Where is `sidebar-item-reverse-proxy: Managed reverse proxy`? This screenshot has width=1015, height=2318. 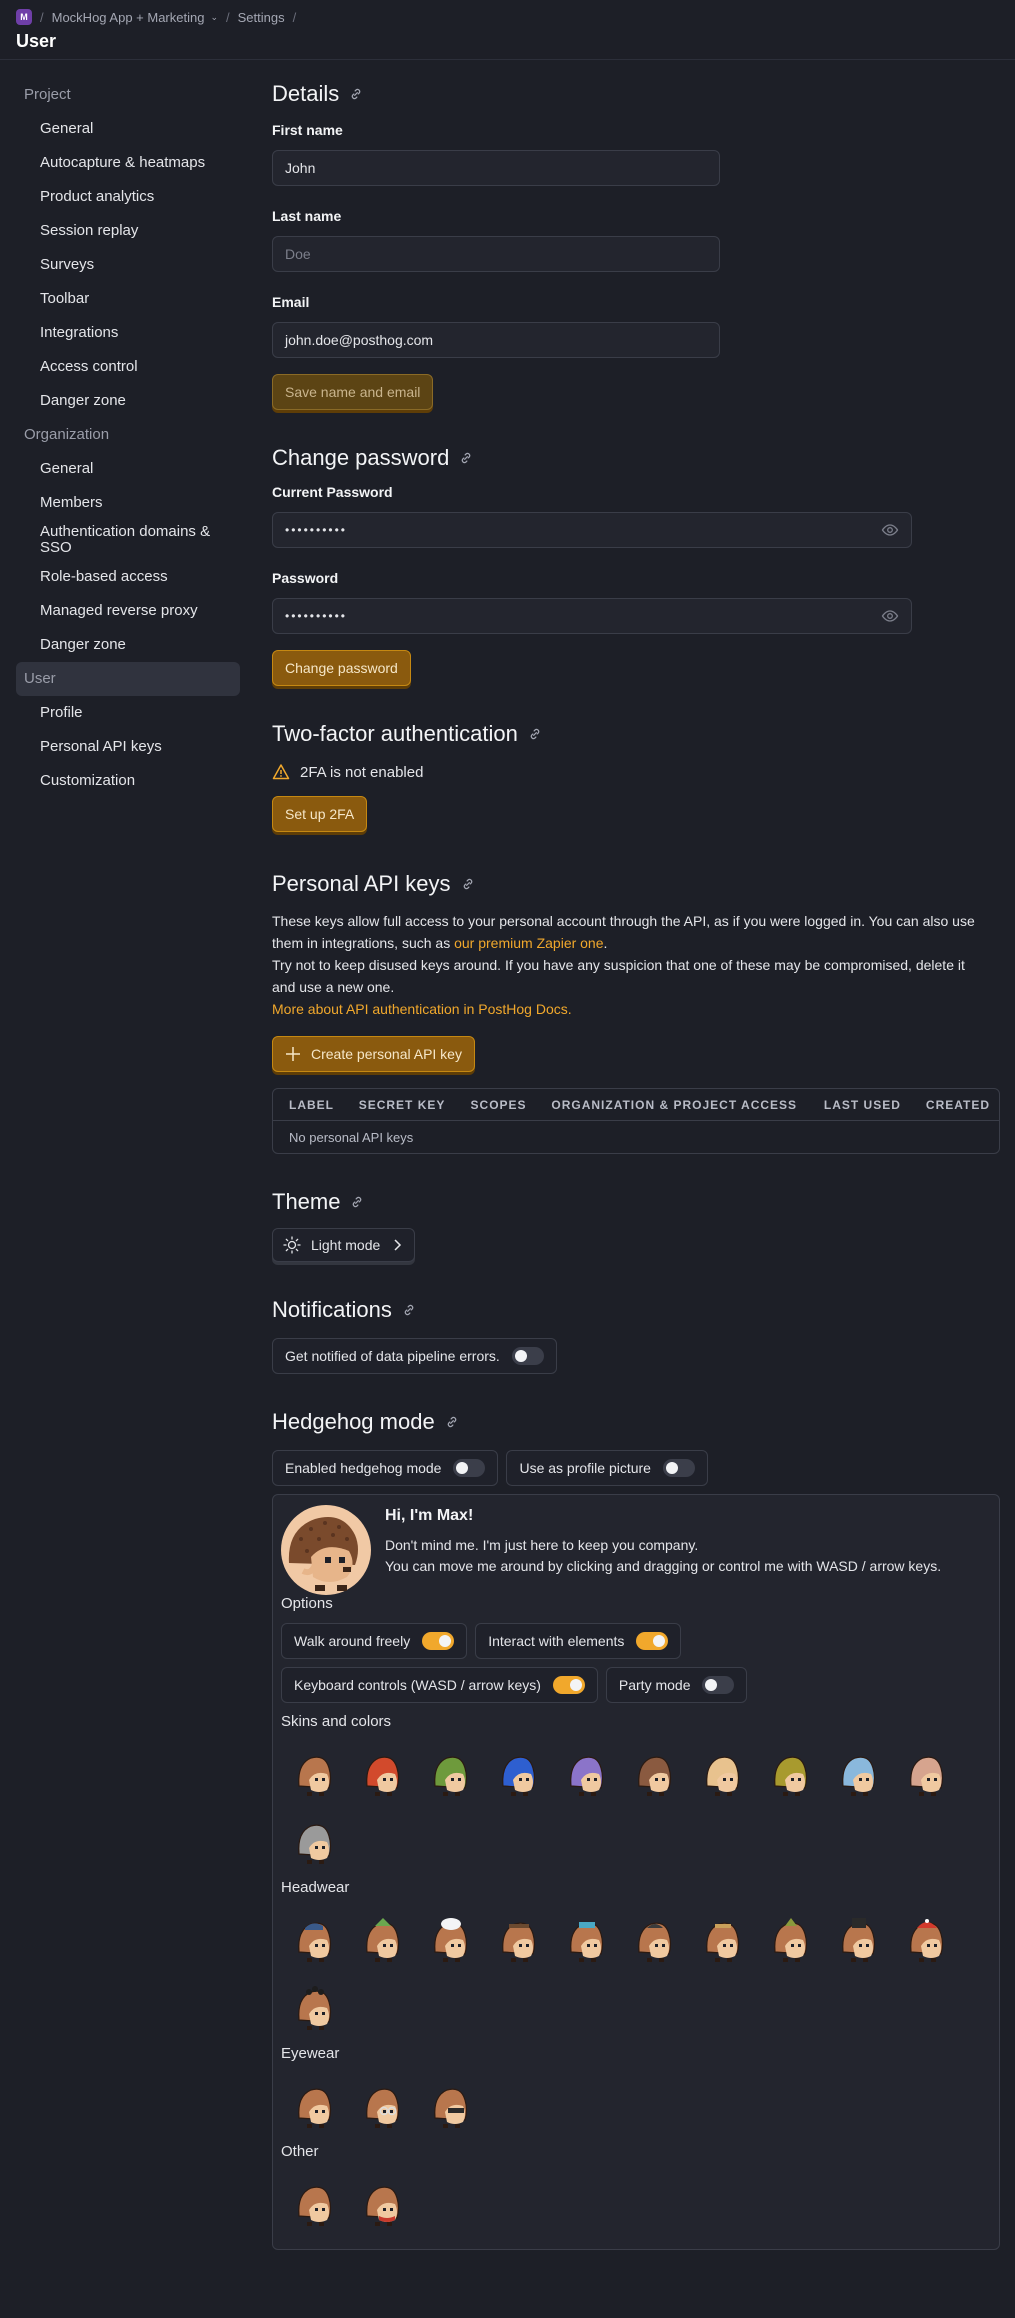 sidebar-item-reverse-proxy: Managed reverse proxy is located at coordinates (128, 611).